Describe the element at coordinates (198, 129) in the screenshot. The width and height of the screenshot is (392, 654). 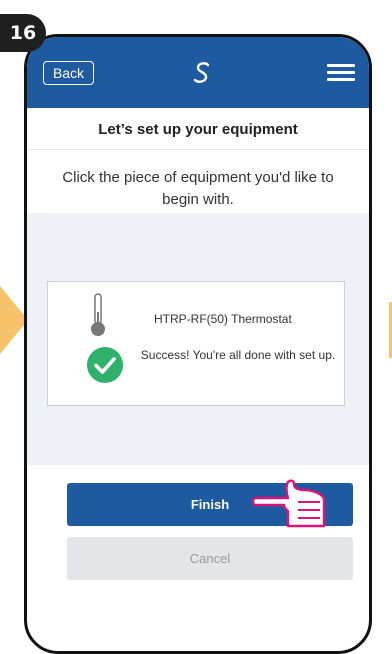
I see `page-title: Let’s set up your equipment` at that location.